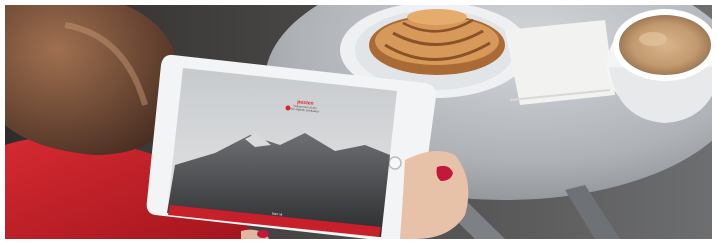  I want to click on coffee-foam, so click(665, 45).